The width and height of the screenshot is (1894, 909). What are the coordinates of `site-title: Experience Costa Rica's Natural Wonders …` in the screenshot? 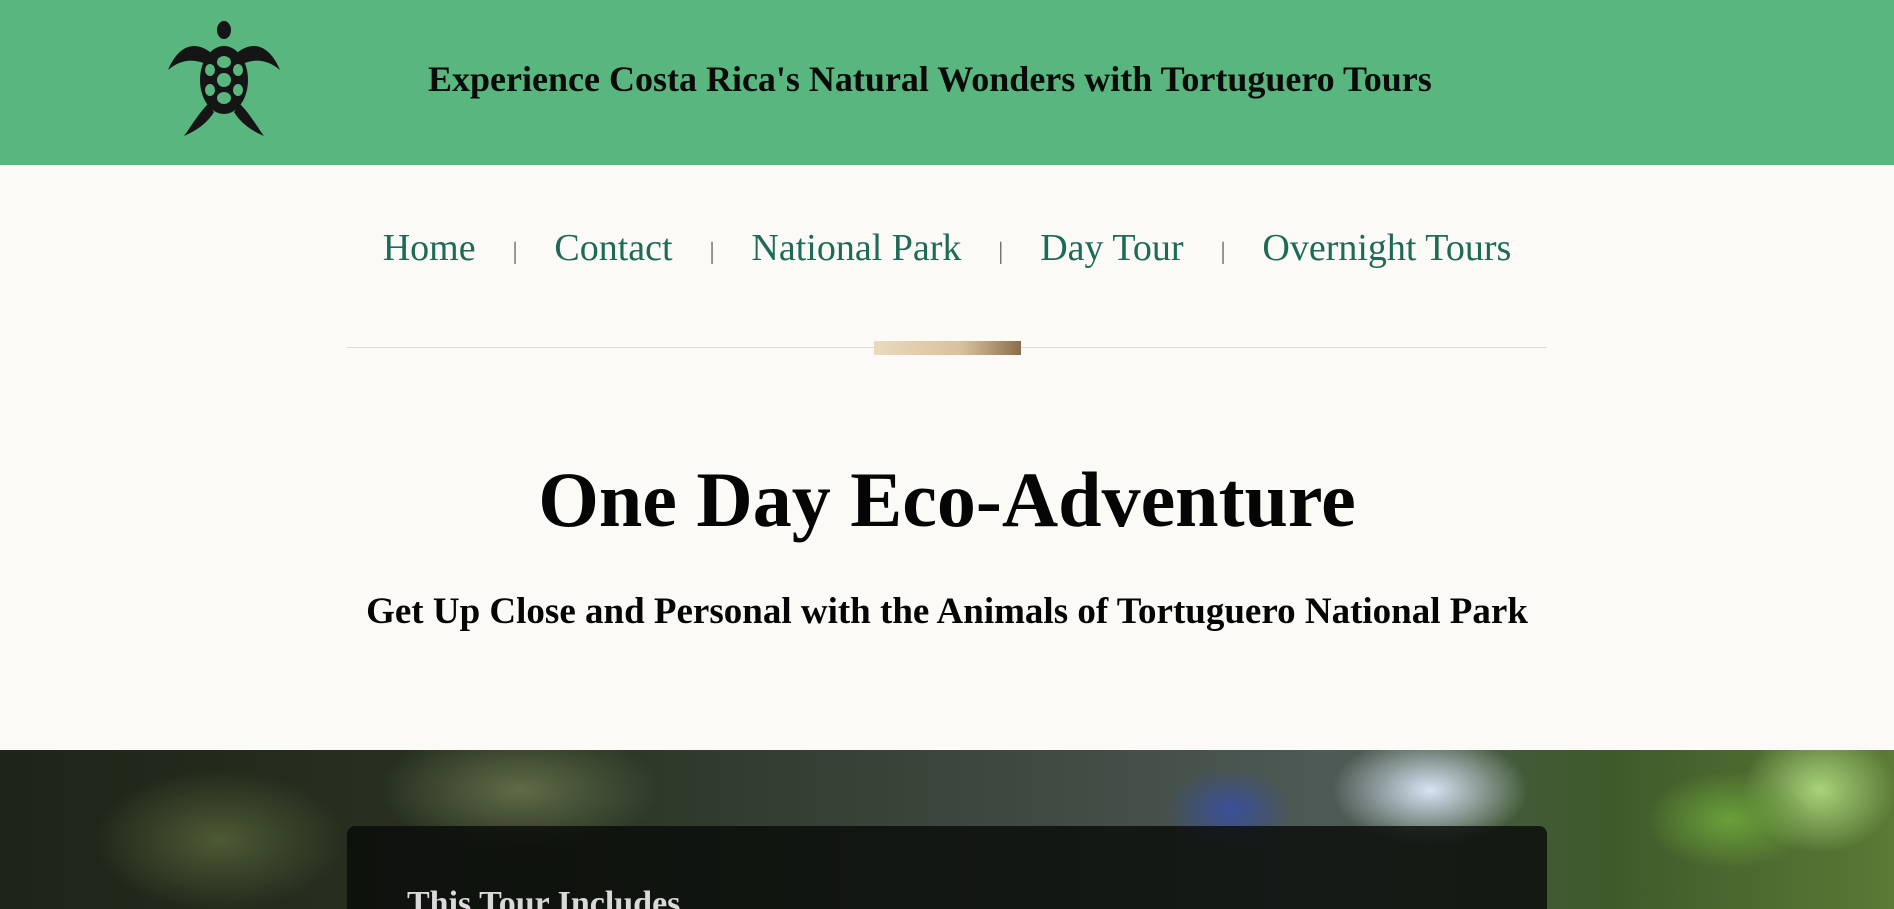 It's located at (930, 79).